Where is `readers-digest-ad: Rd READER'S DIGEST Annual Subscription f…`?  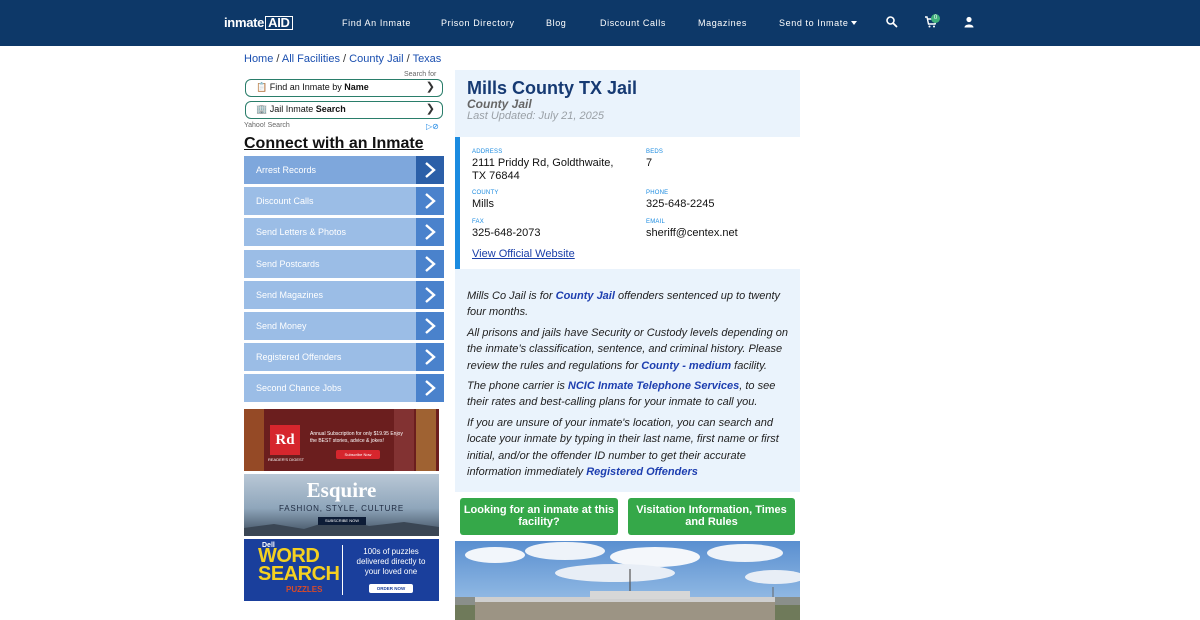
readers-digest-ad: Rd READER'S DIGEST Annual Subscription f… is located at coordinates (341, 440).